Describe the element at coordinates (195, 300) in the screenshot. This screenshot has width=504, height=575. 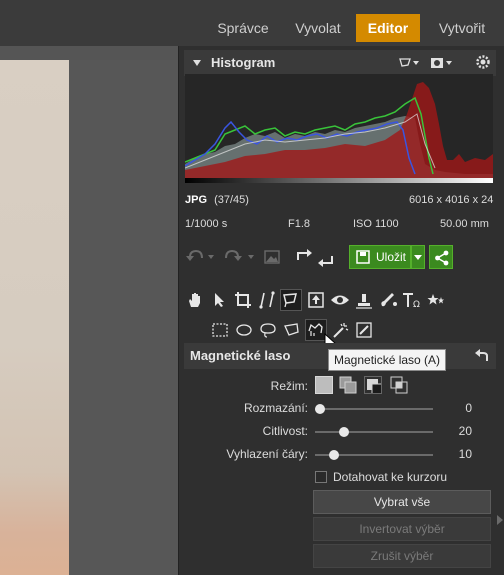
I see `hand-tool-icon` at that location.